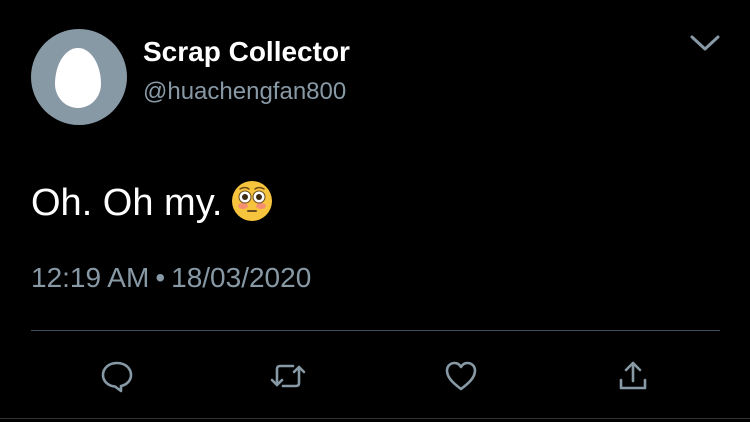  What do you see at coordinates (246, 52) in the screenshot?
I see `display-name: Scrap Collector` at bounding box center [246, 52].